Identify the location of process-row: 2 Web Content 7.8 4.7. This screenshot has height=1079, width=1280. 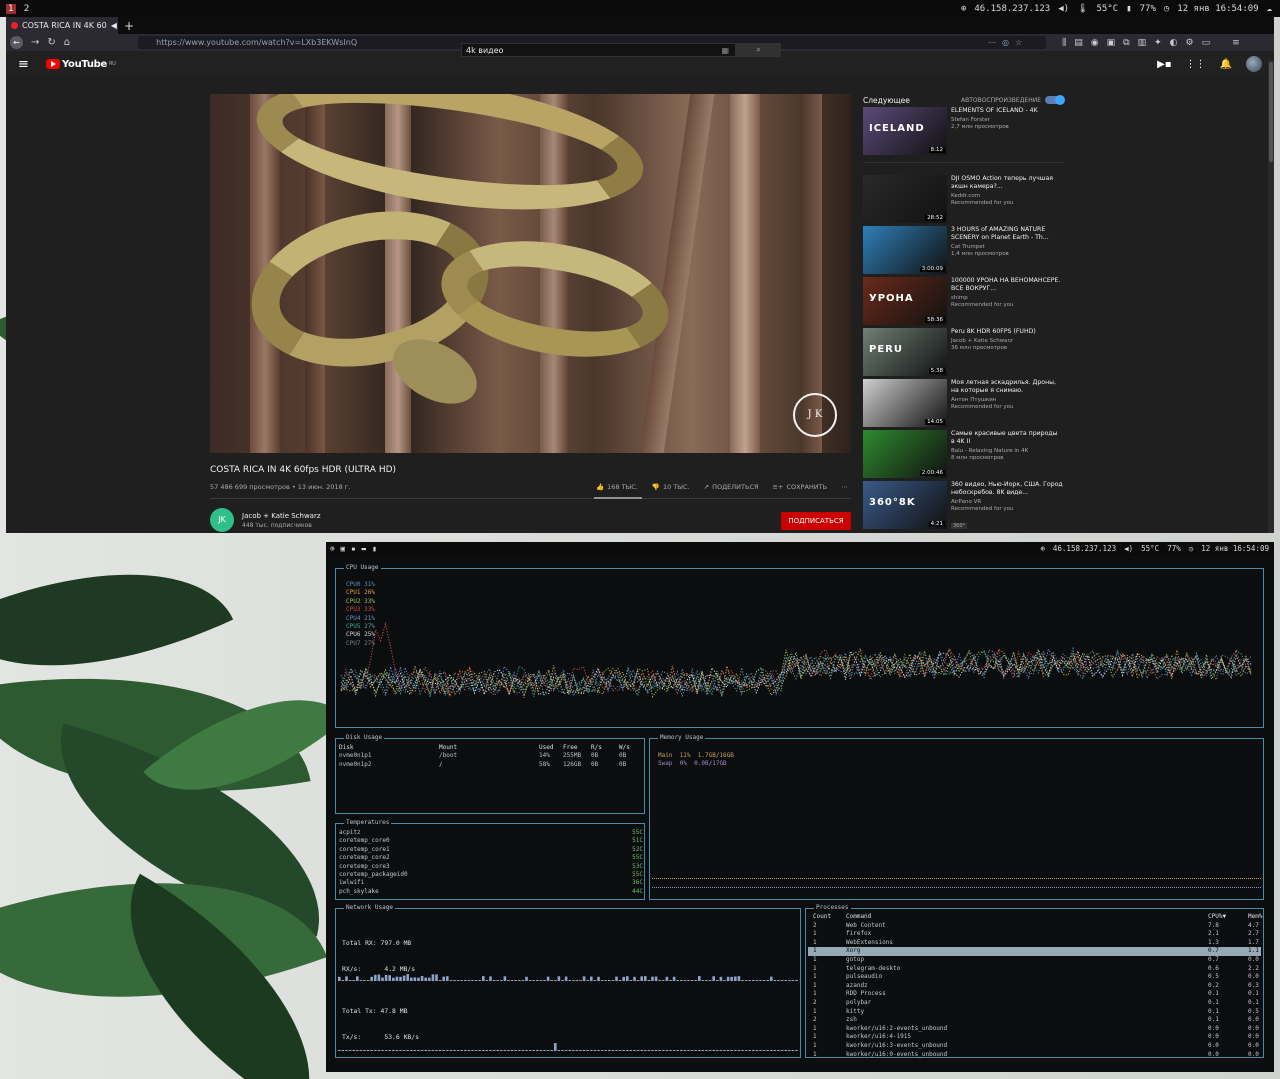
(1034, 926).